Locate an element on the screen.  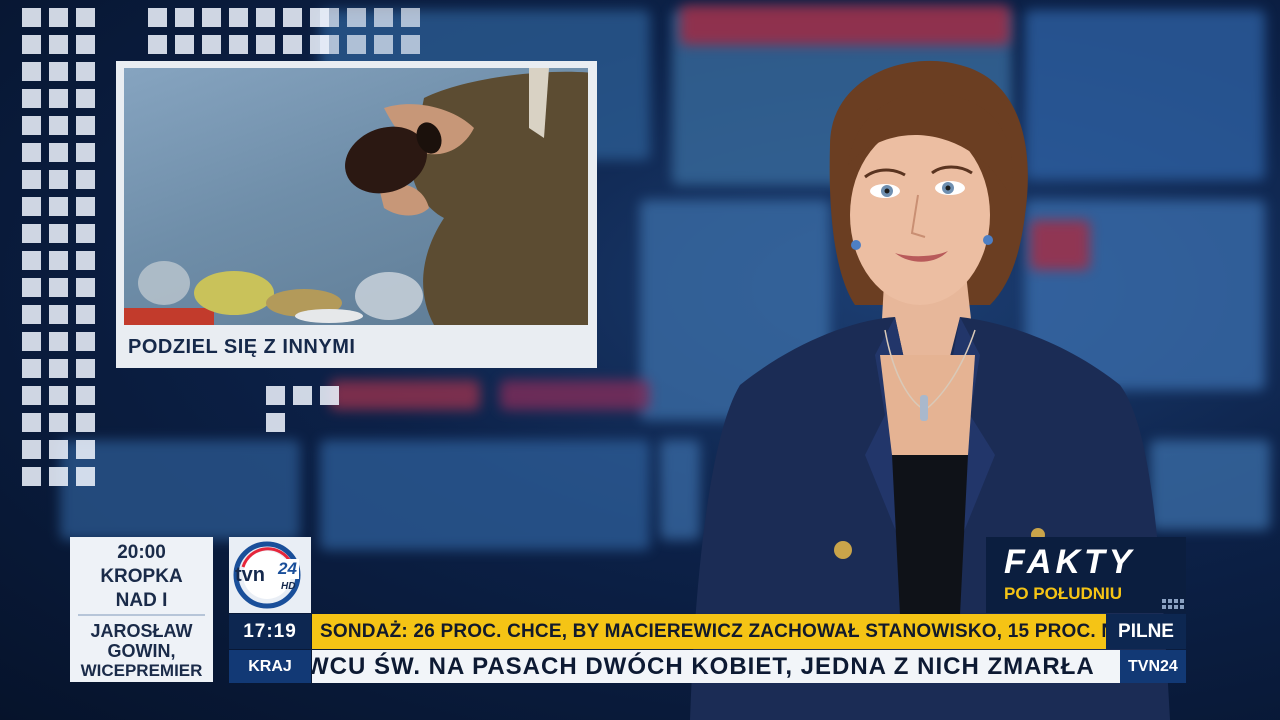
info-divider is located at coordinates (141, 615).